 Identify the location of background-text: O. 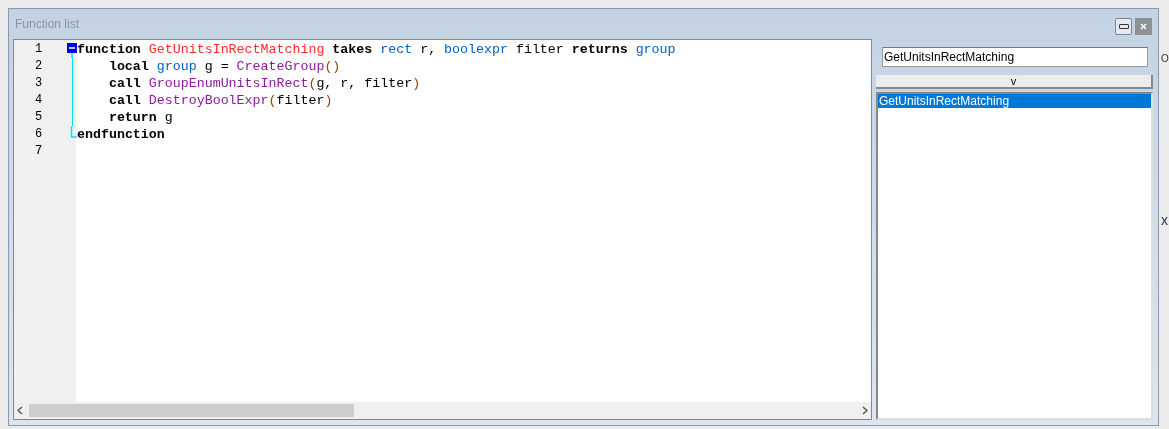
(1165, 59).